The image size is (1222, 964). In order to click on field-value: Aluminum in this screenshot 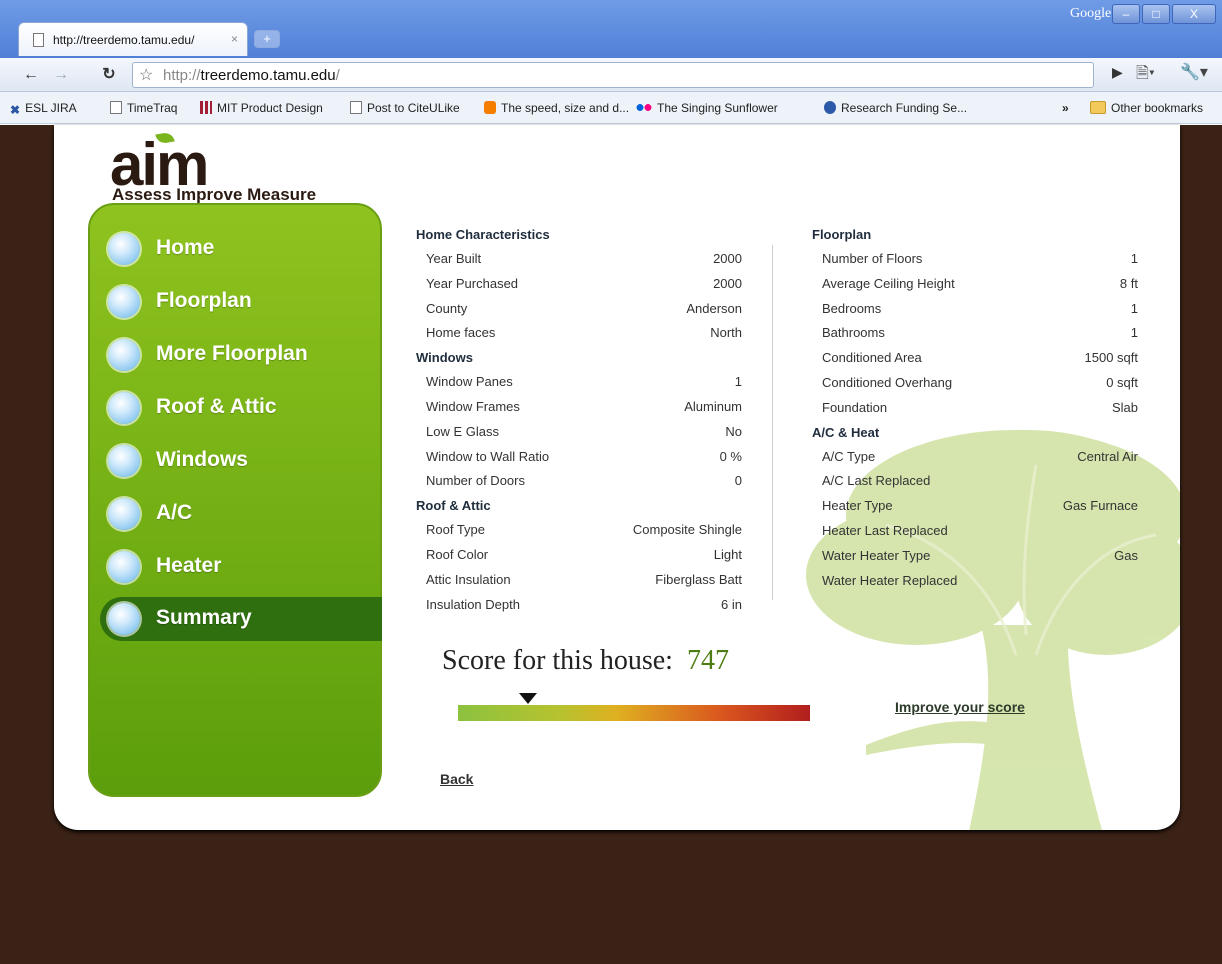, I will do `click(713, 406)`.